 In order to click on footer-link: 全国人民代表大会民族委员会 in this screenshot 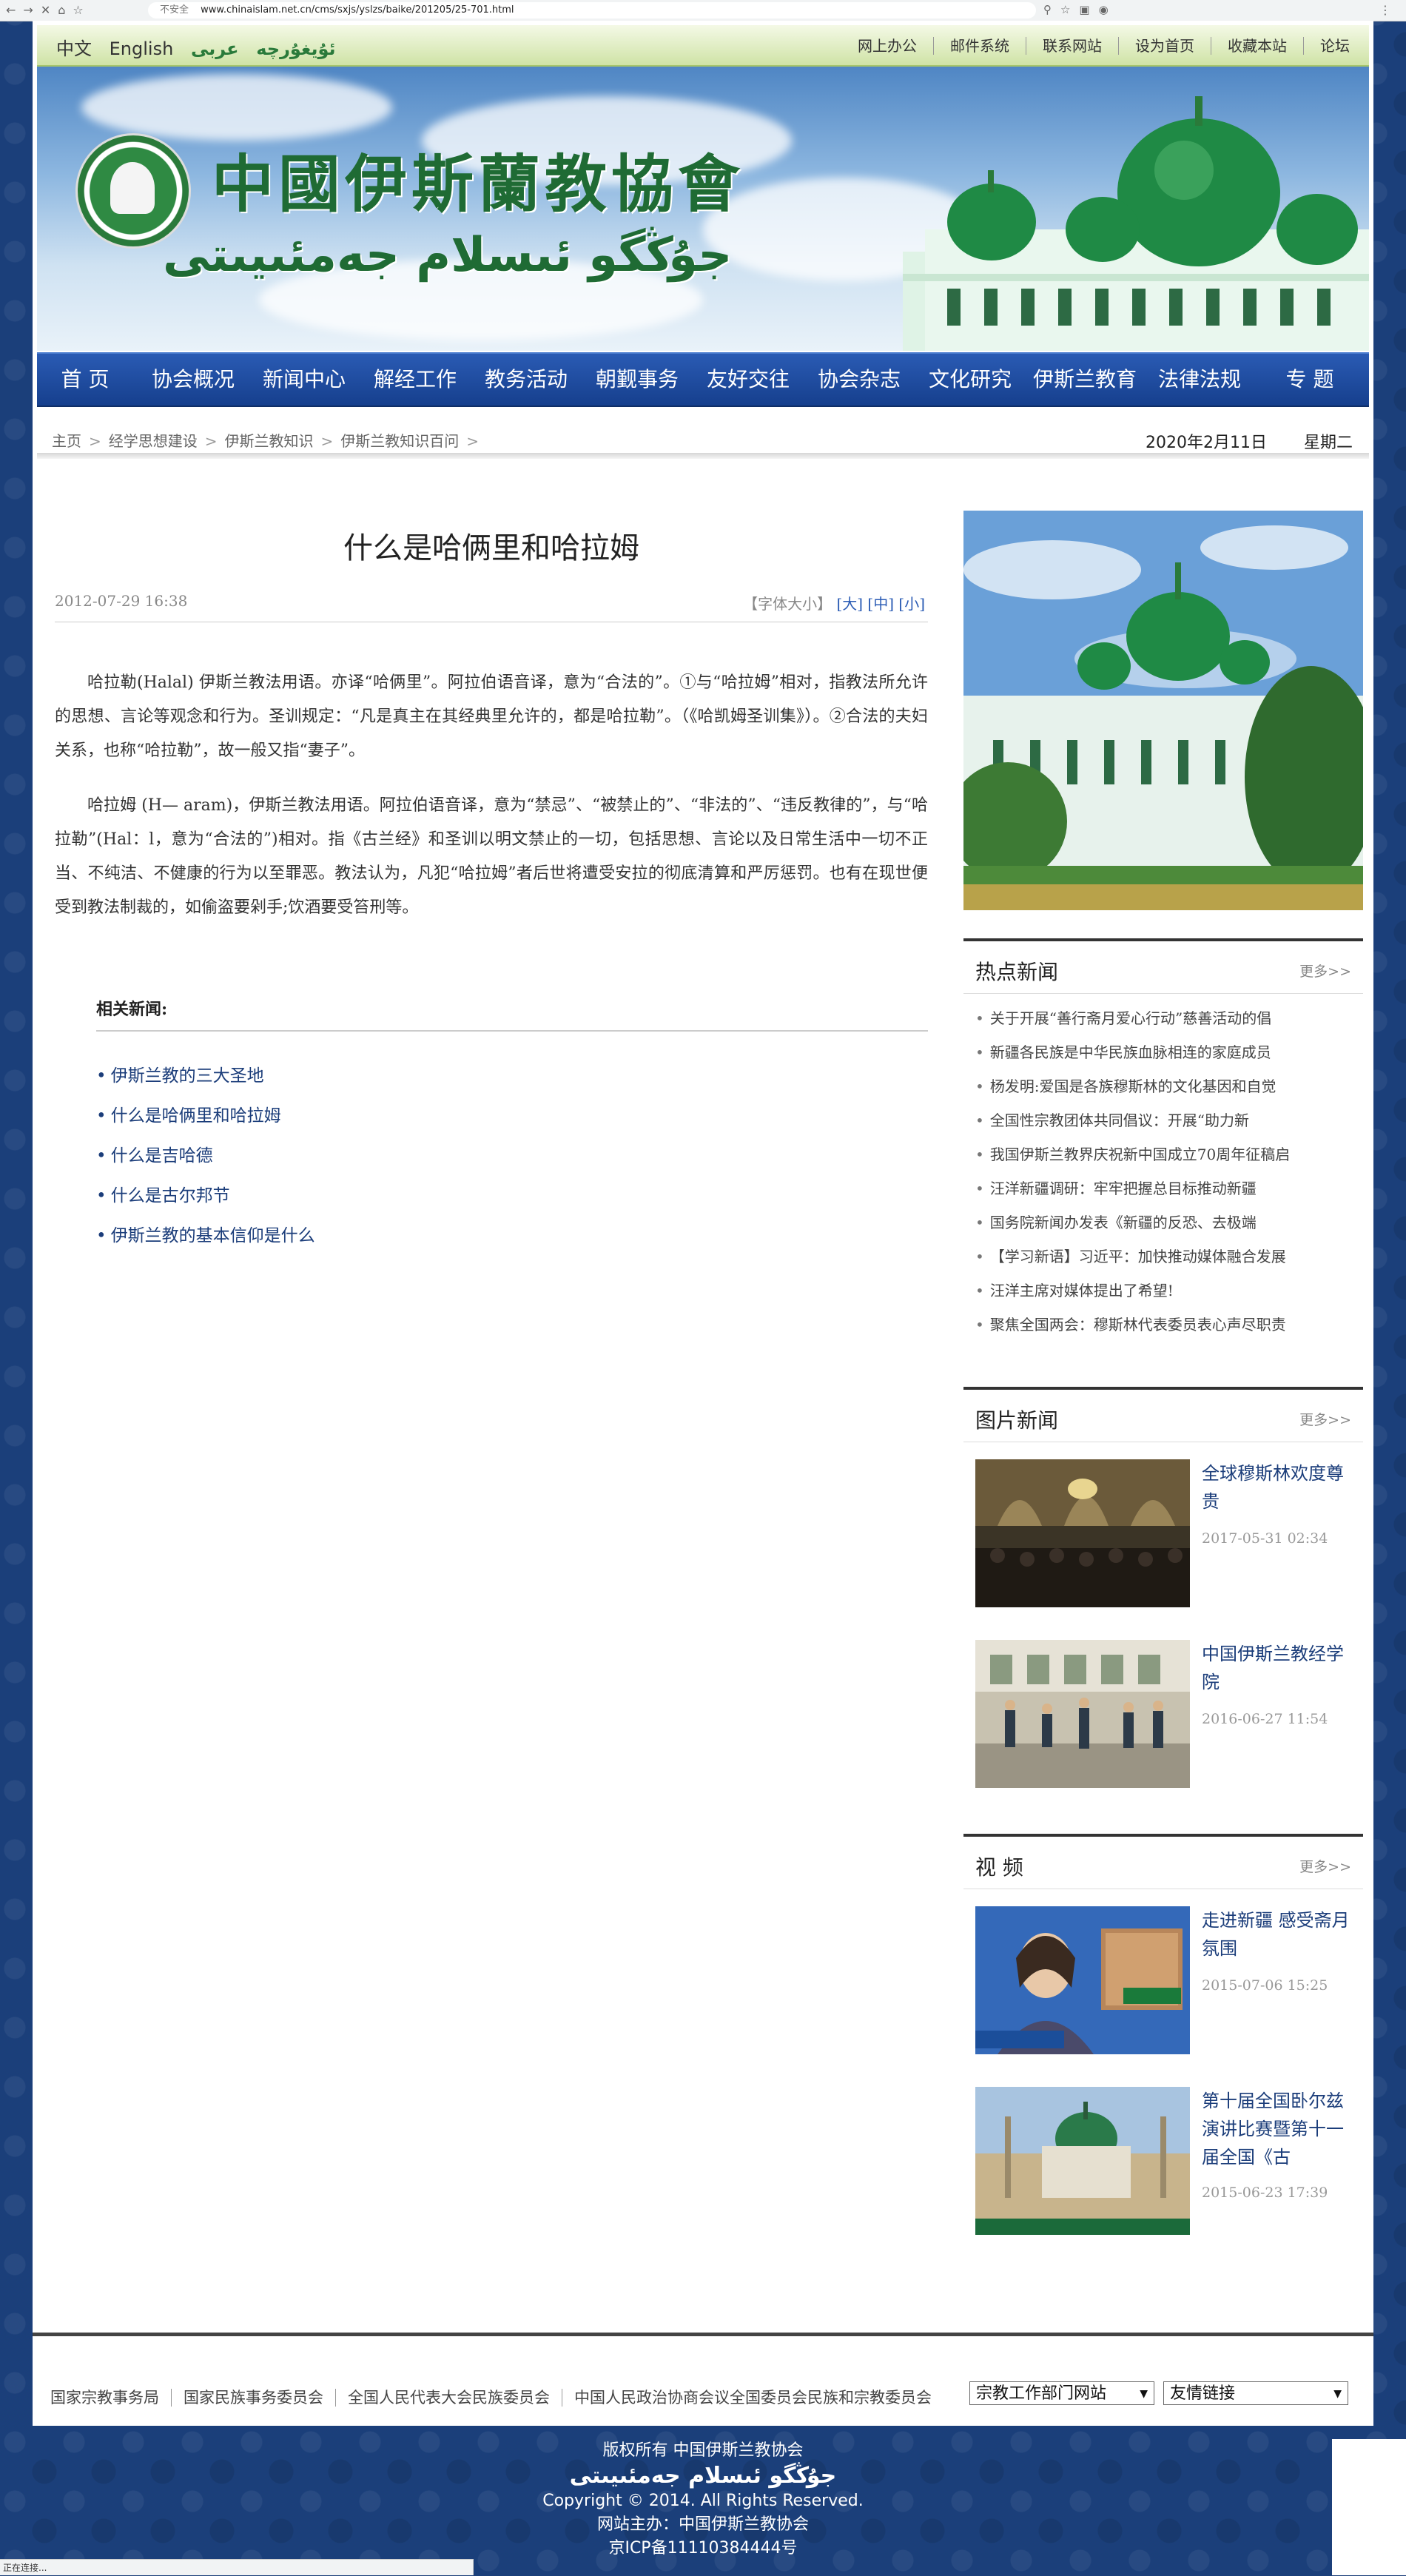, I will do `click(449, 2398)`.